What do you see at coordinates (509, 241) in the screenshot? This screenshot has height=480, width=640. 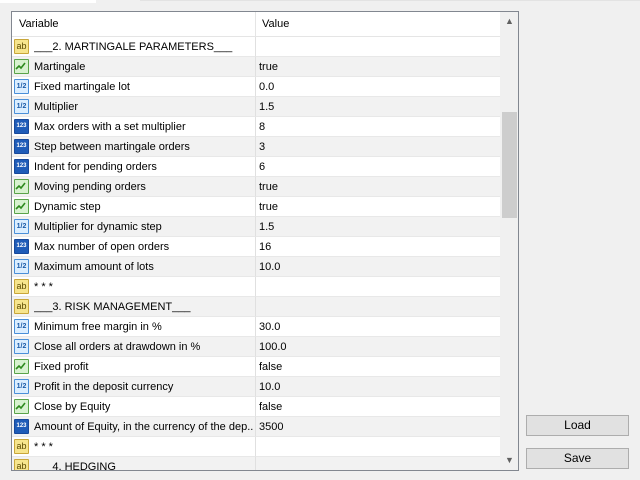 I see `vertical-scrollbar: ▲ ▼` at bounding box center [509, 241].